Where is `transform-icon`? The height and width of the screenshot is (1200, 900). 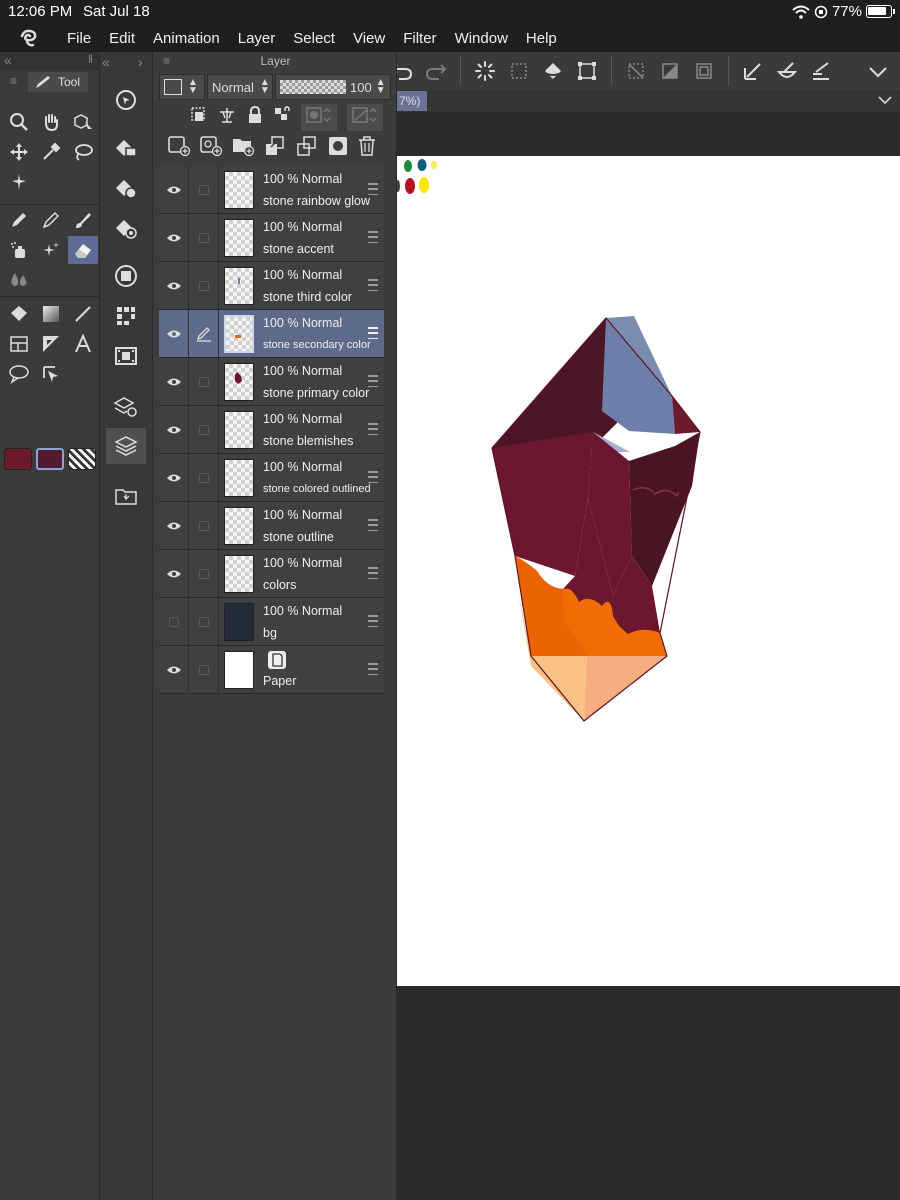
transform-icon is located at coordinates (587, 71).